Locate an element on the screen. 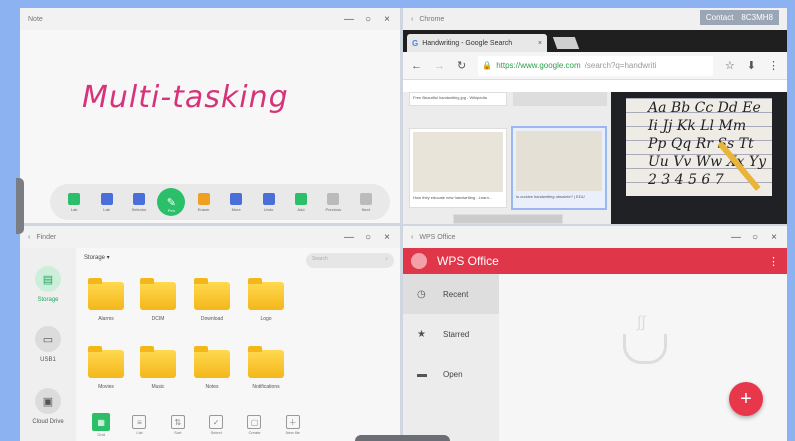 Image resolution: width=795 pixels, height=441 pixels. star-icon: ☆ is located at coordinates (730, 65).